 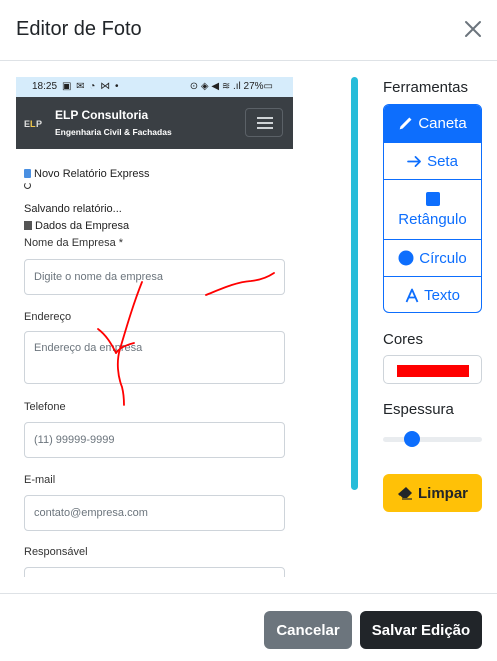 I want to click on status-notification-icons: ▣ ✉ ◔ ⋈ •, so click(x=91, y=86).